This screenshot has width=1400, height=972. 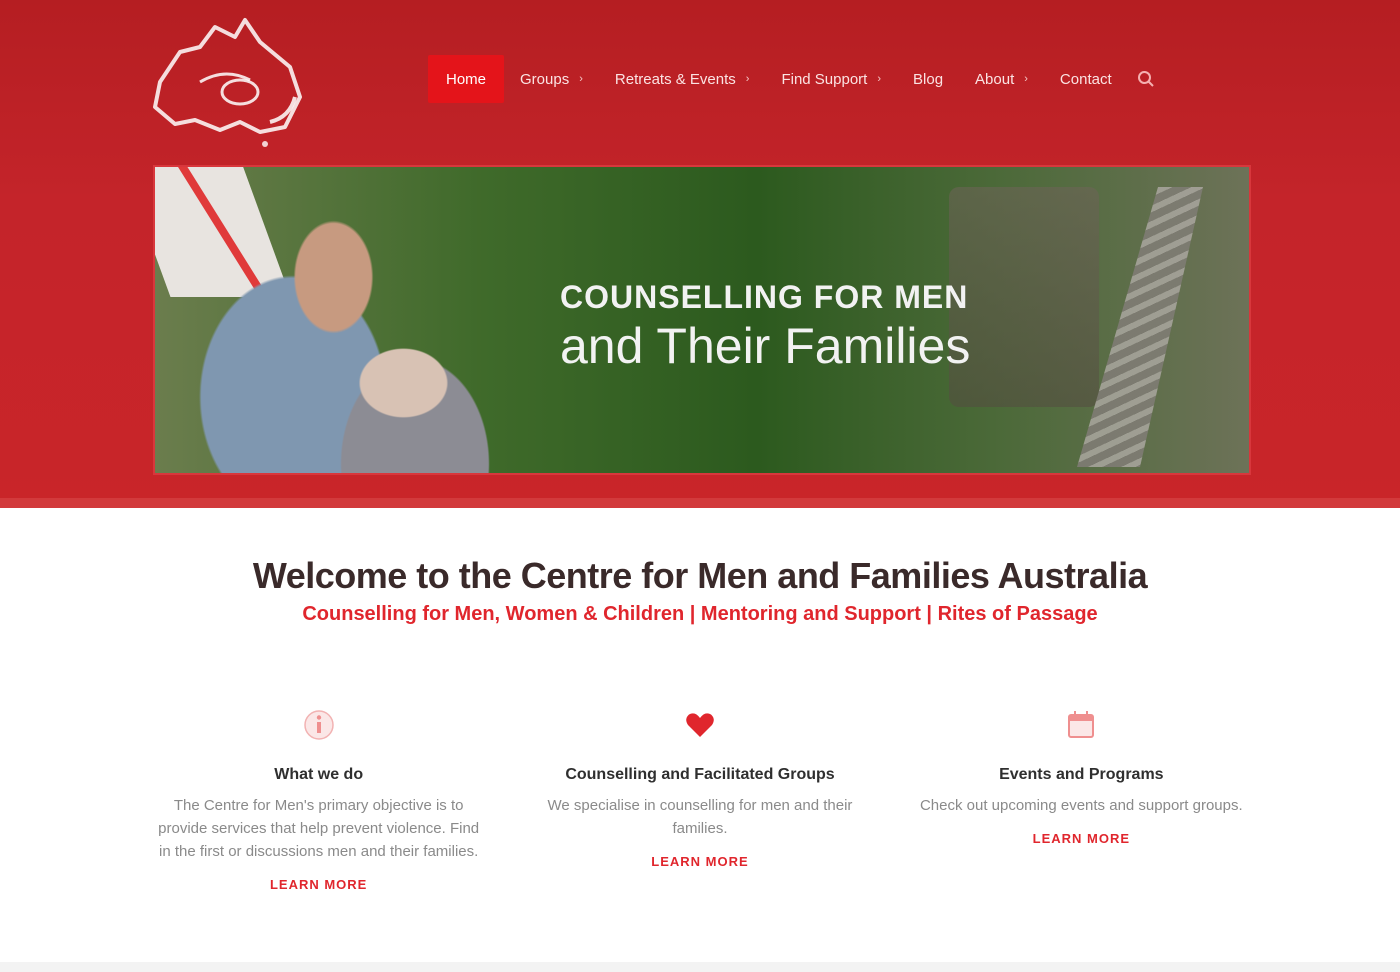 What do you see at coordinates (318, 725) in the screenshot?
I see `info-icon` at bounding box center [318, 725].